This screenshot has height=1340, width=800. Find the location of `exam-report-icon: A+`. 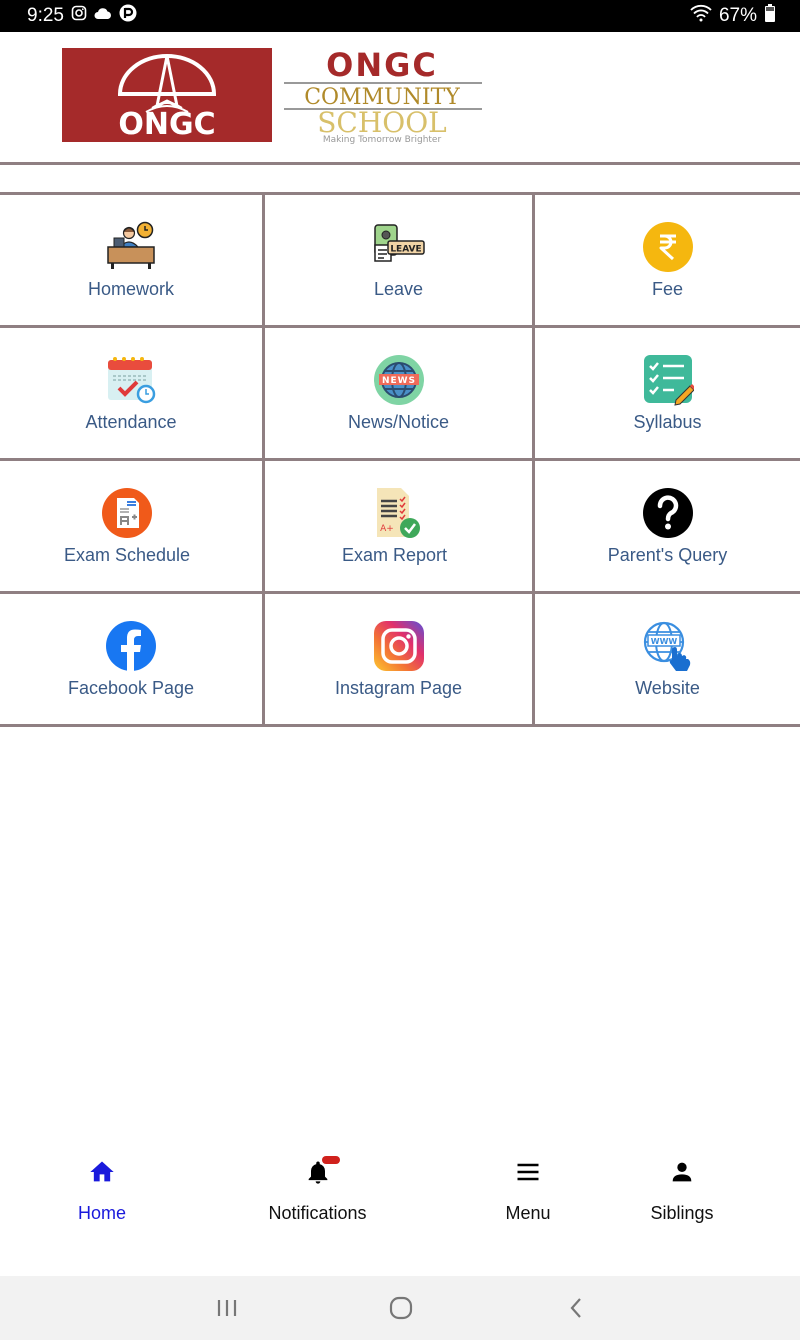

exam-report-icon: A+ is located at coordinates (395, 513).